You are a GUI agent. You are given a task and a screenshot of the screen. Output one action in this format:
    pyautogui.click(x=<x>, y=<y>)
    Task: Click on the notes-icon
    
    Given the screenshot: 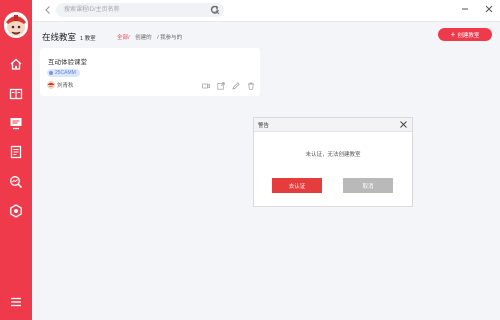 What is the action you would take?
    pyautogui.click(x=16, y=152)
    